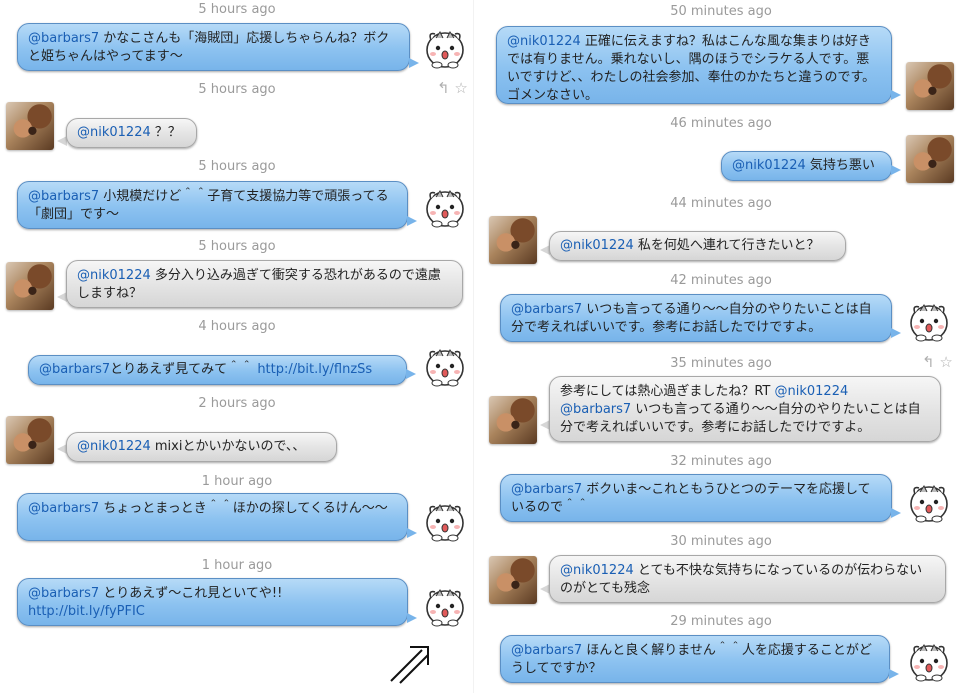  I want to click on message-bubble: @nik01224 とても不快な気持ちになっているのが伝わらないのがとても残念, so click(747, 579).